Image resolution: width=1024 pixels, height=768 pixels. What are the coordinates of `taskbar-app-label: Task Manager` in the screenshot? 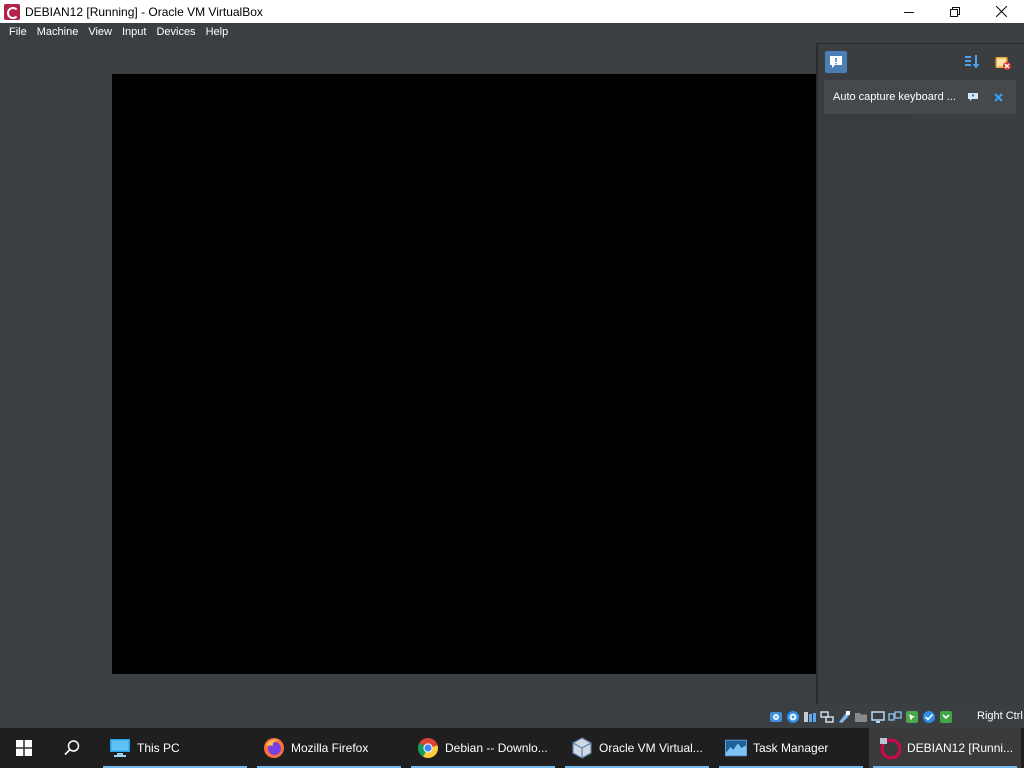 It's located at (791, 748).